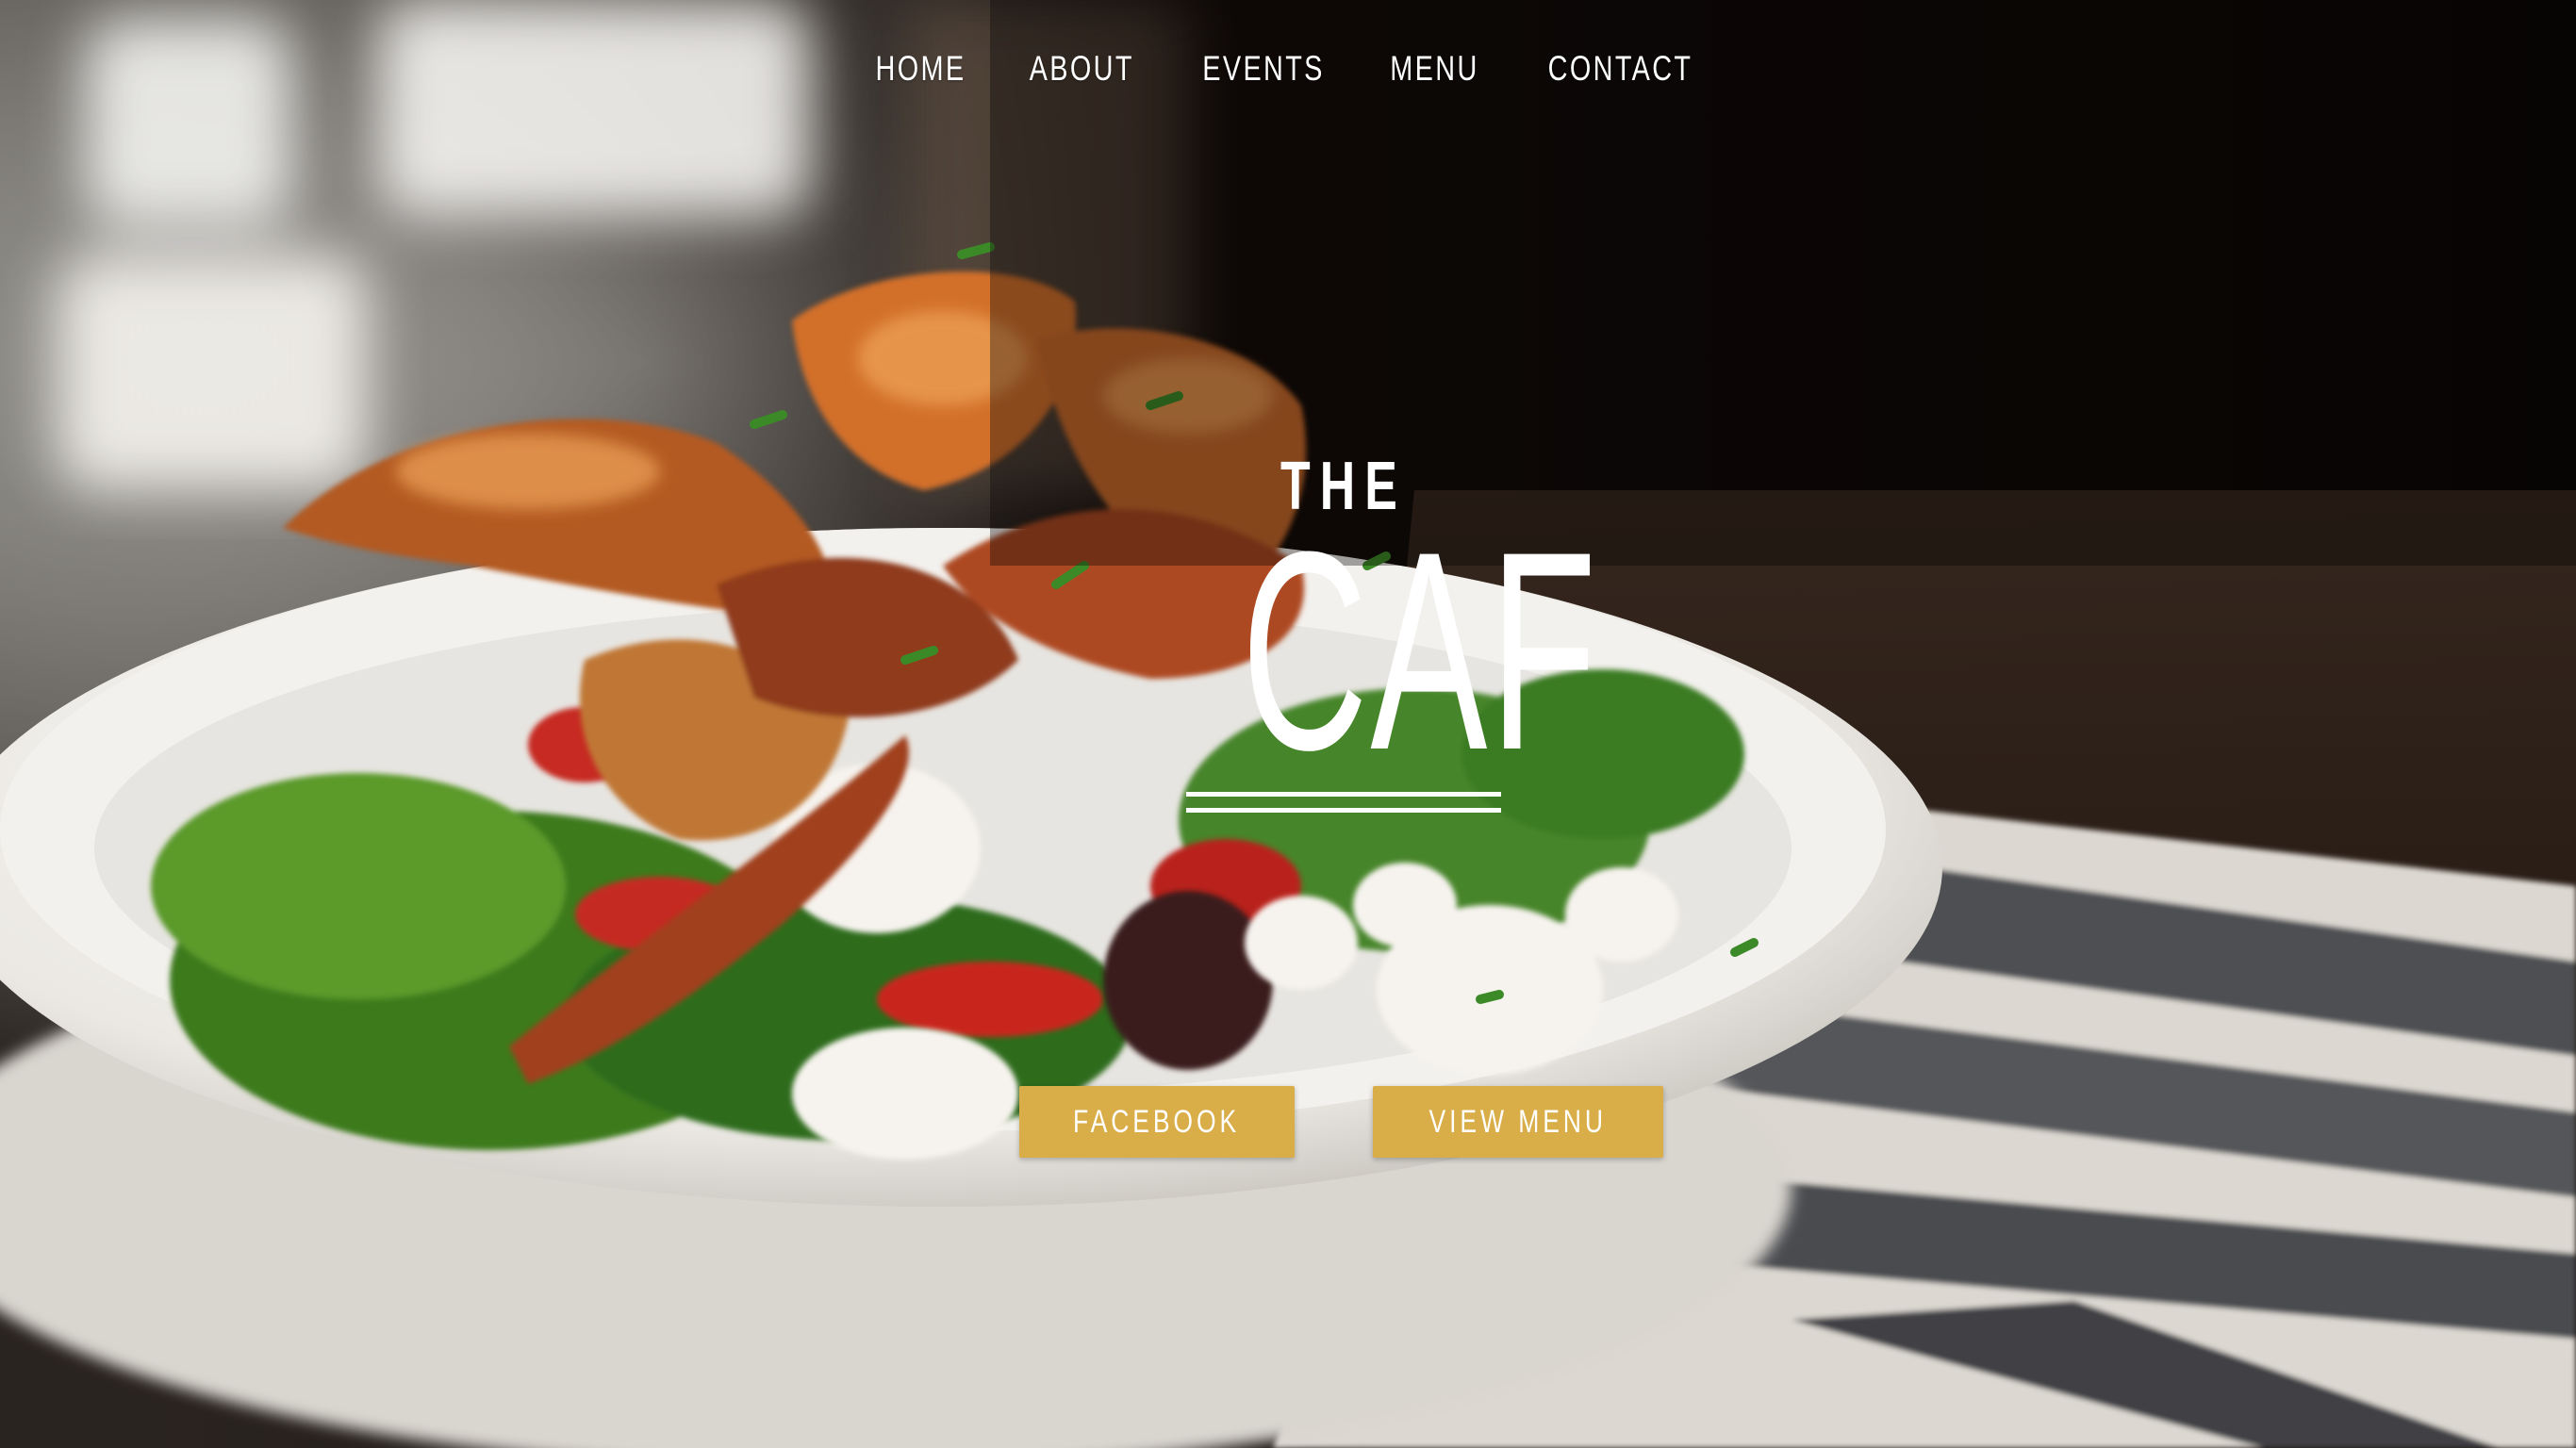 This screenshot has width=2576, height=1448. What do you see at coordinates (1343, 794) in the screenshot?
I see `logo-underline-top` at bounding box center [1343, 794].